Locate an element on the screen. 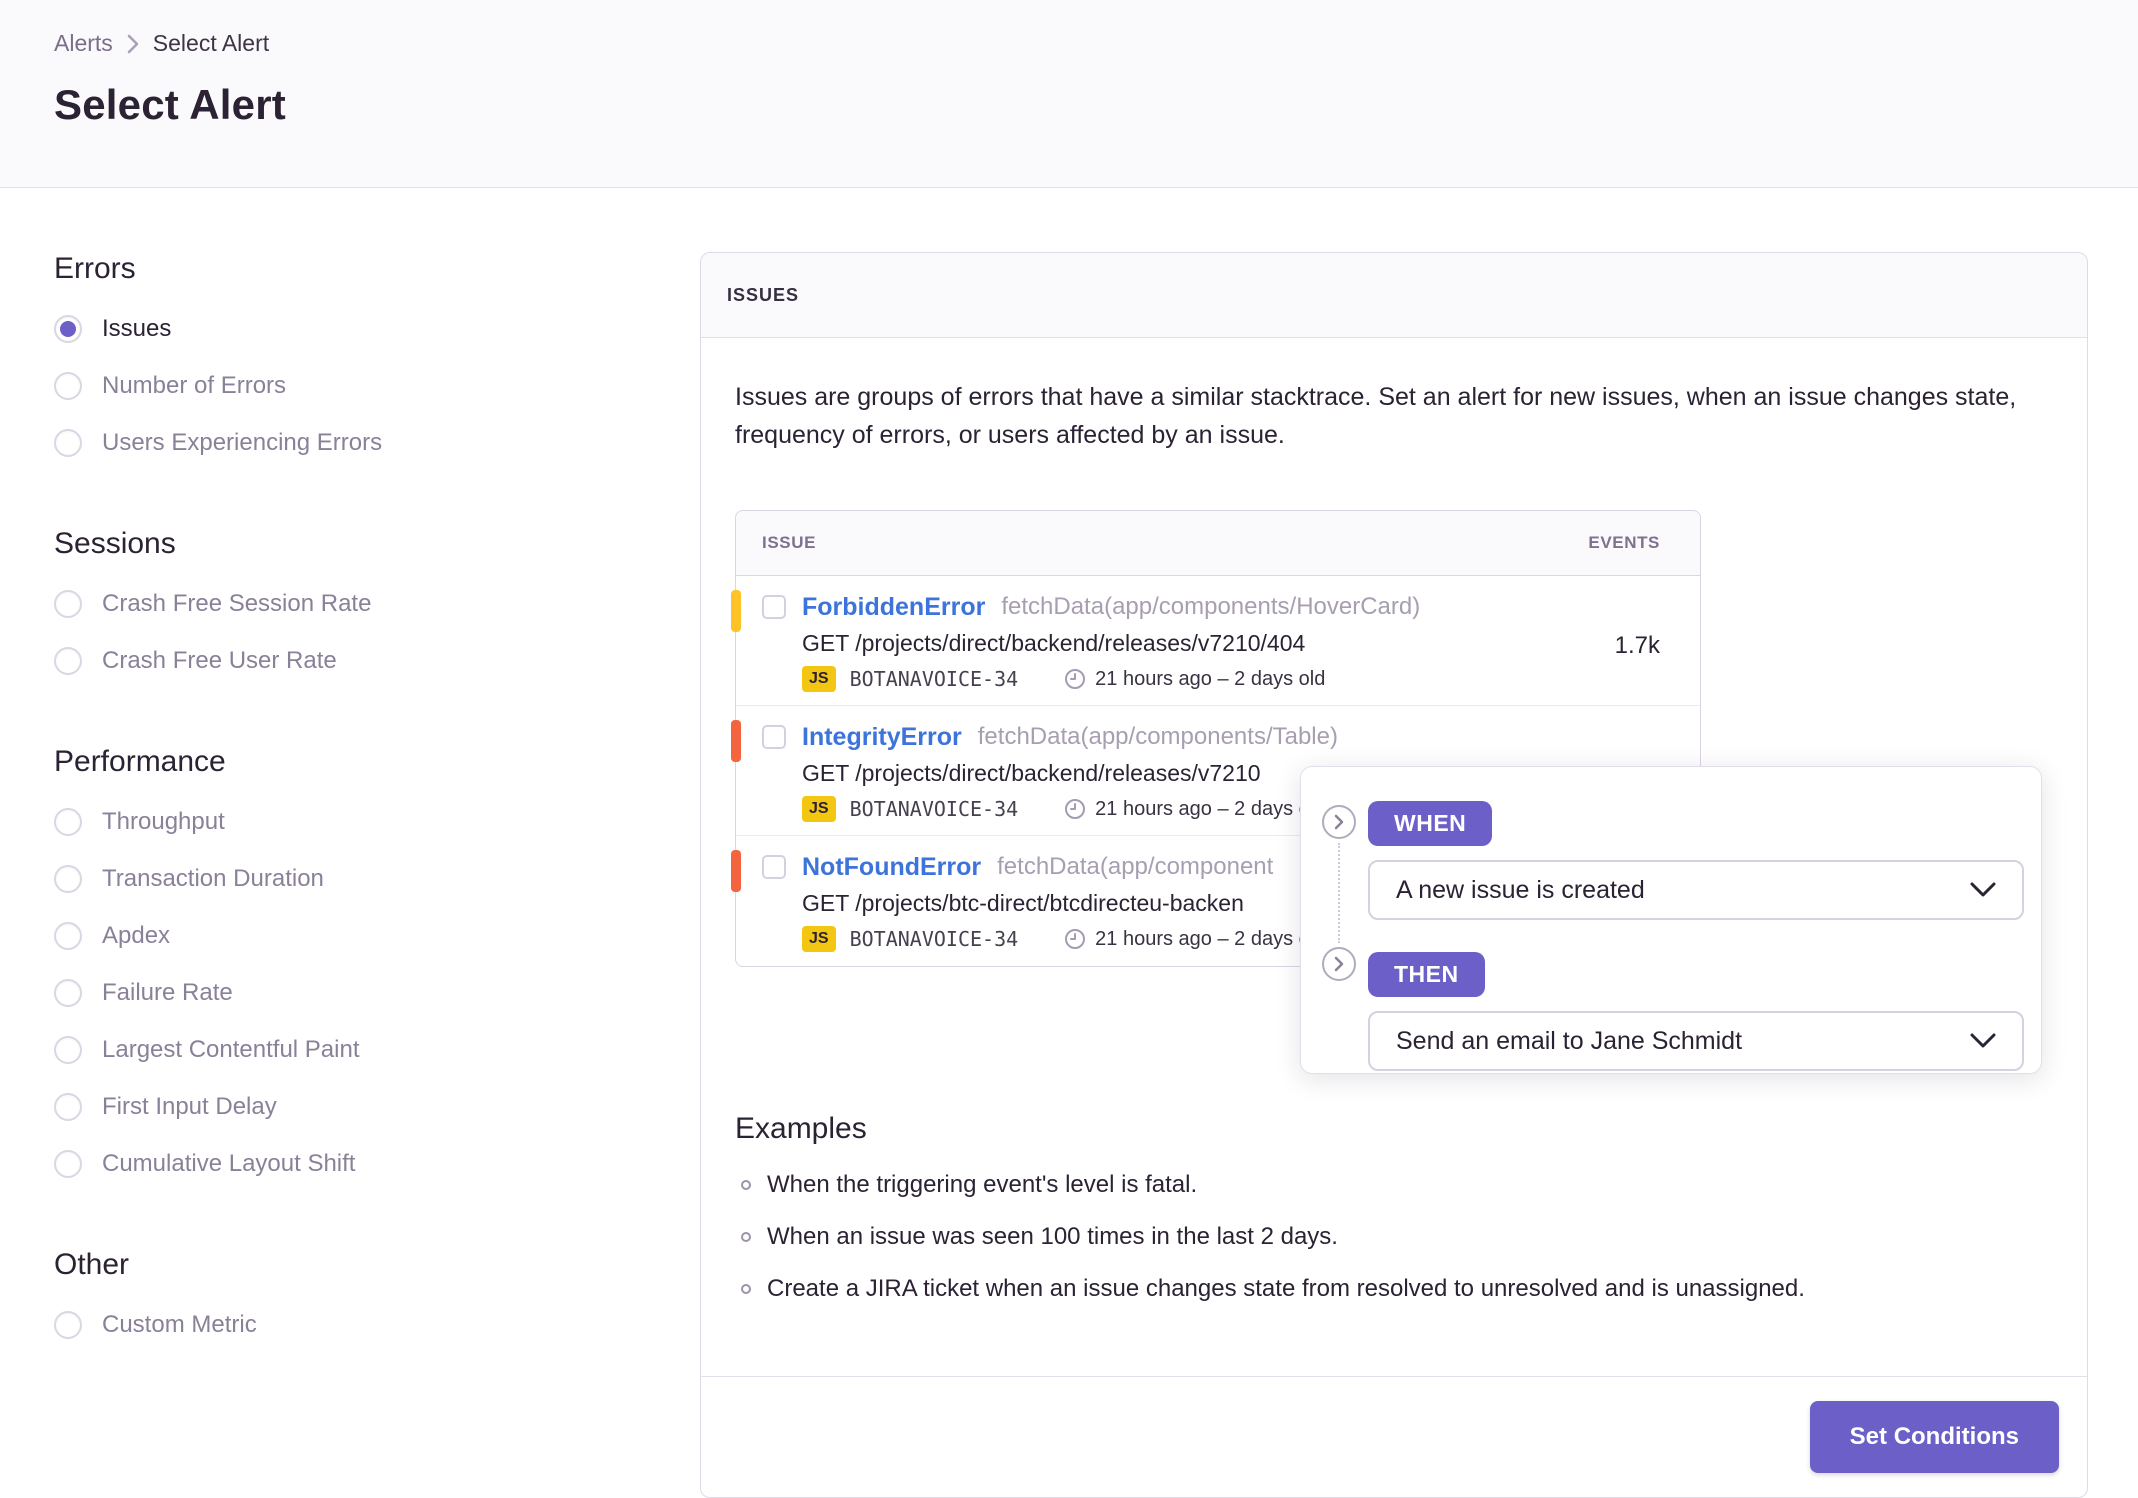  option-label: Largest Contentful Paint is located at coordinates (231, 1049).